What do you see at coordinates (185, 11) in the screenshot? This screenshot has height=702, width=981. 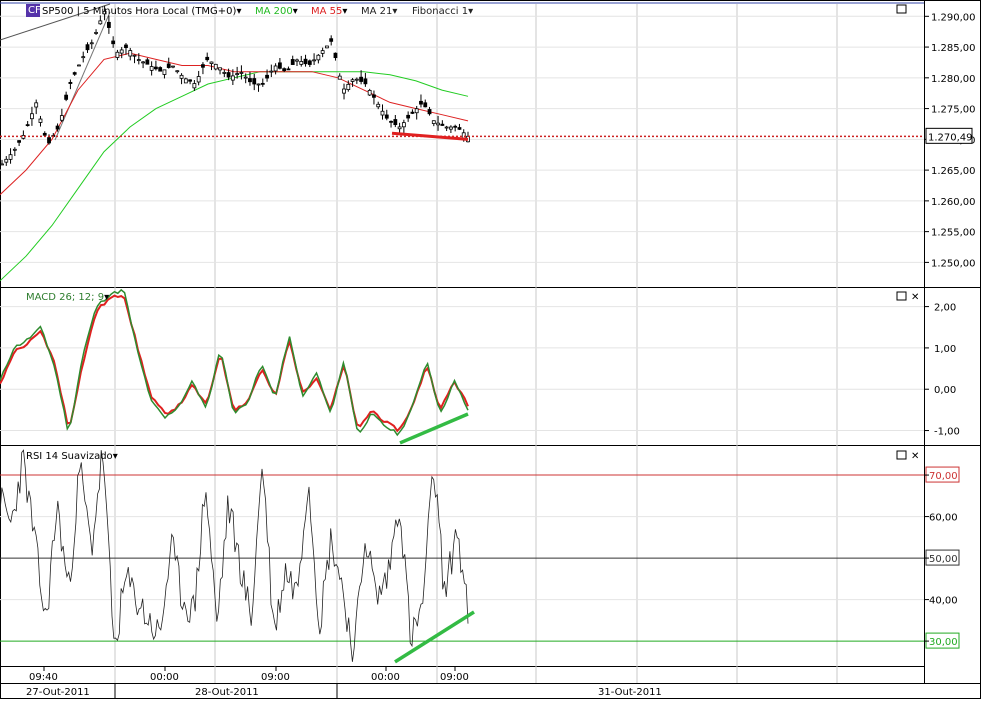 I see `timezone-label: Hora Local (TMG+0)` at bounding box center [185, 11].